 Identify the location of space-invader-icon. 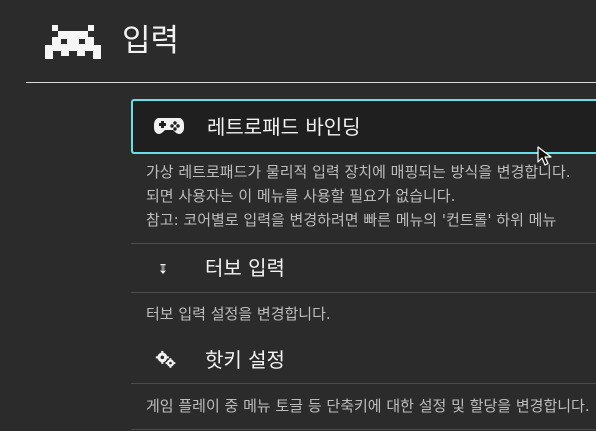
(73, 42).